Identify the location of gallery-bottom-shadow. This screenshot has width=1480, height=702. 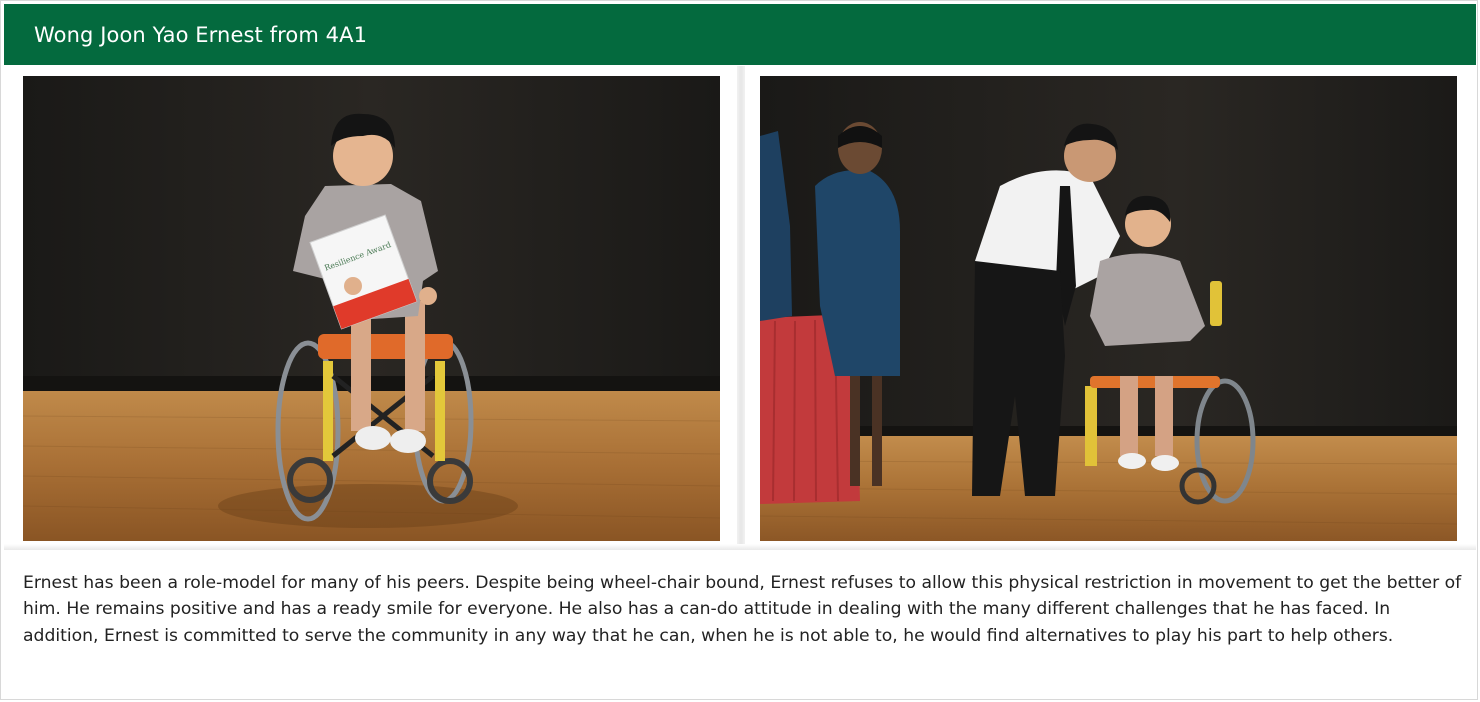
(740, 547).